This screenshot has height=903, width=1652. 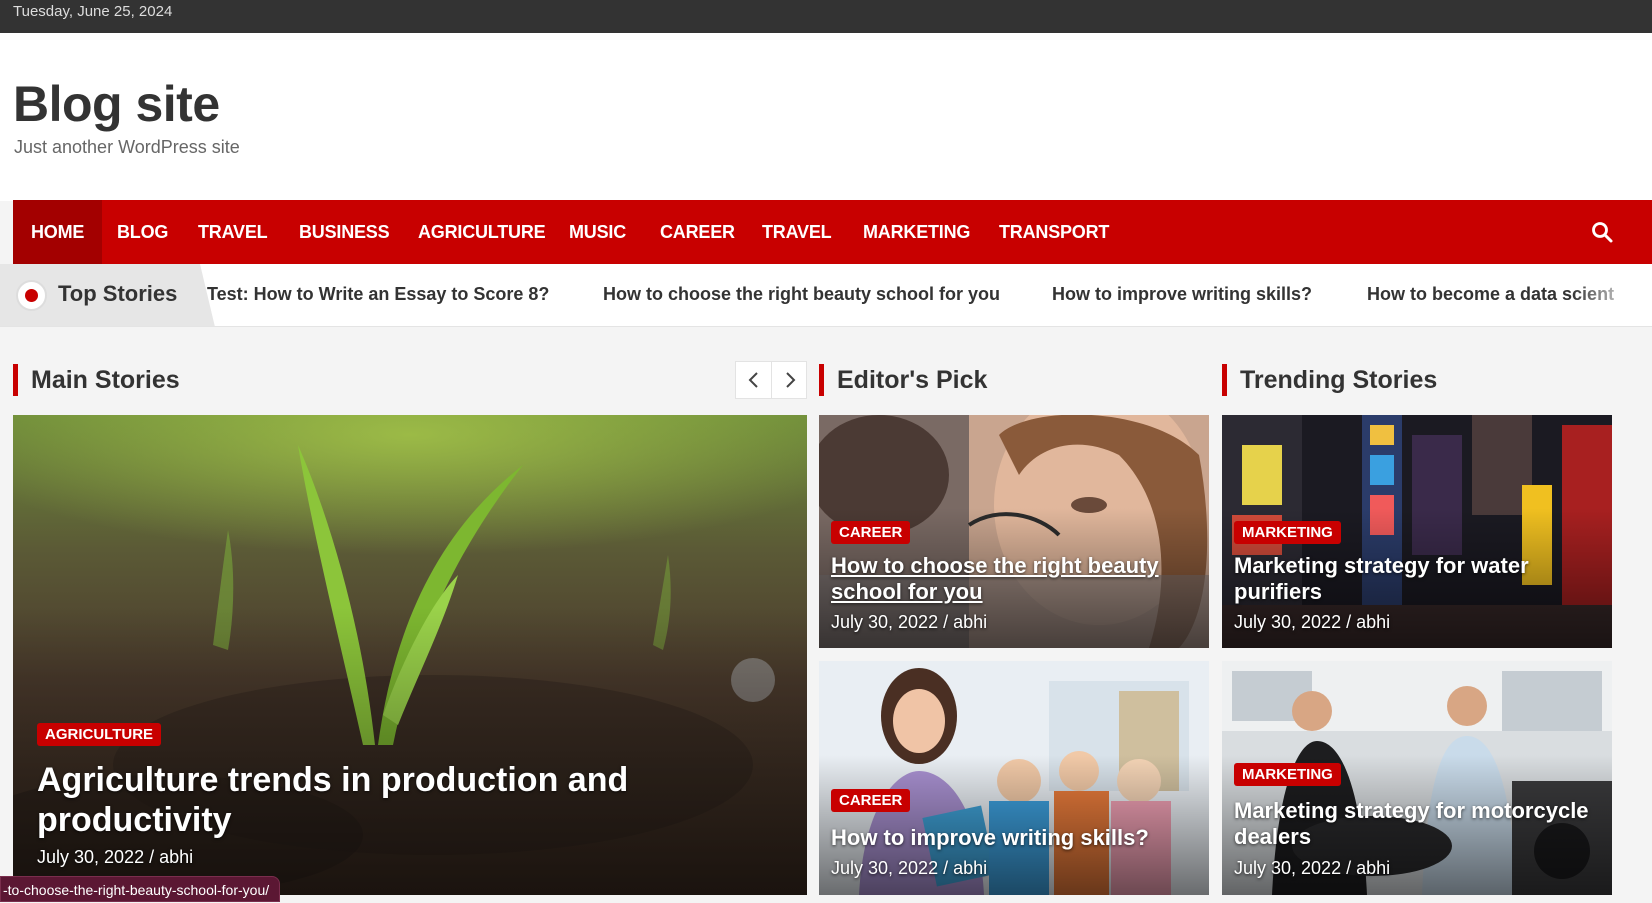 I want to click on ticker-title: Top Stories, so click(x=118, y=293).